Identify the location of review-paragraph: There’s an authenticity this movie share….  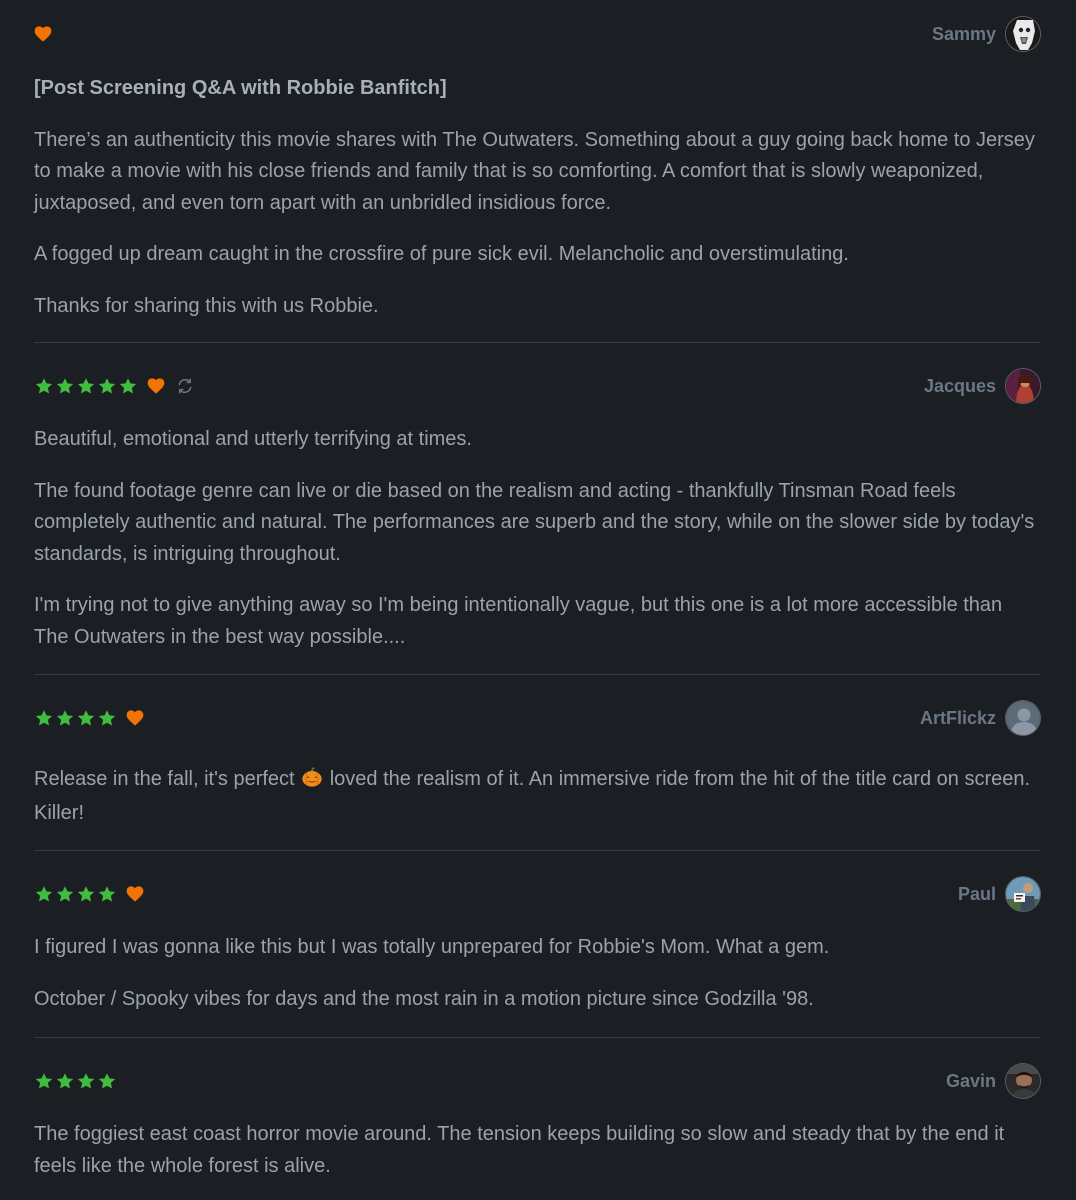
(534, 171).